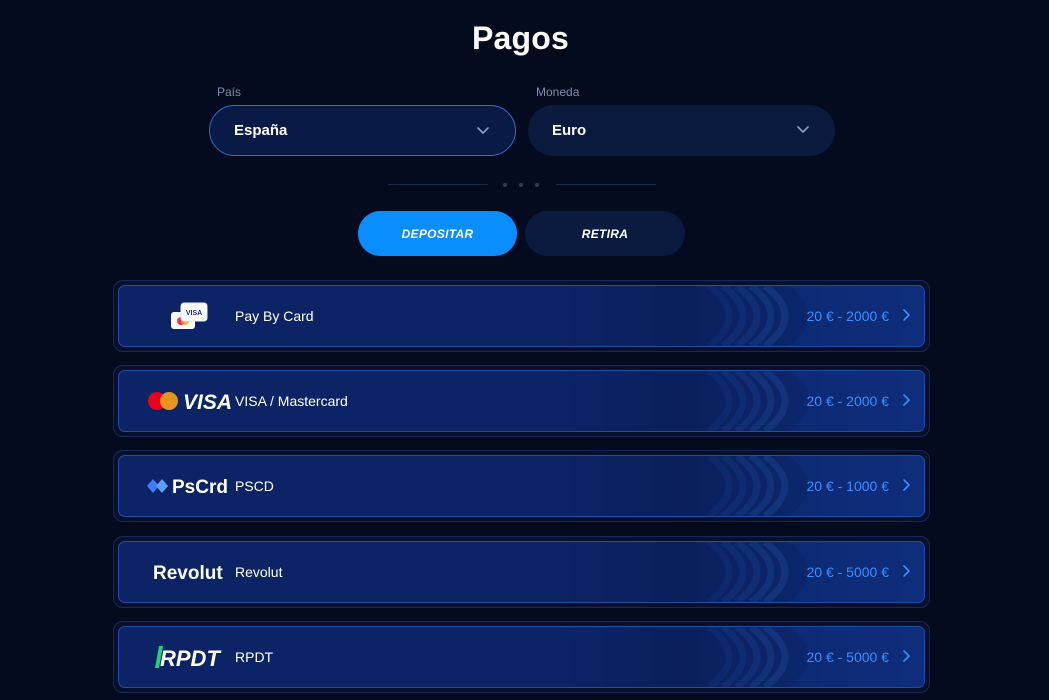 The width and height of the screenshot is (1049, 700). What do you see at coordinates (438, 184) in the screenshot?
I see `divider-left` at bounding box center [438, 184].